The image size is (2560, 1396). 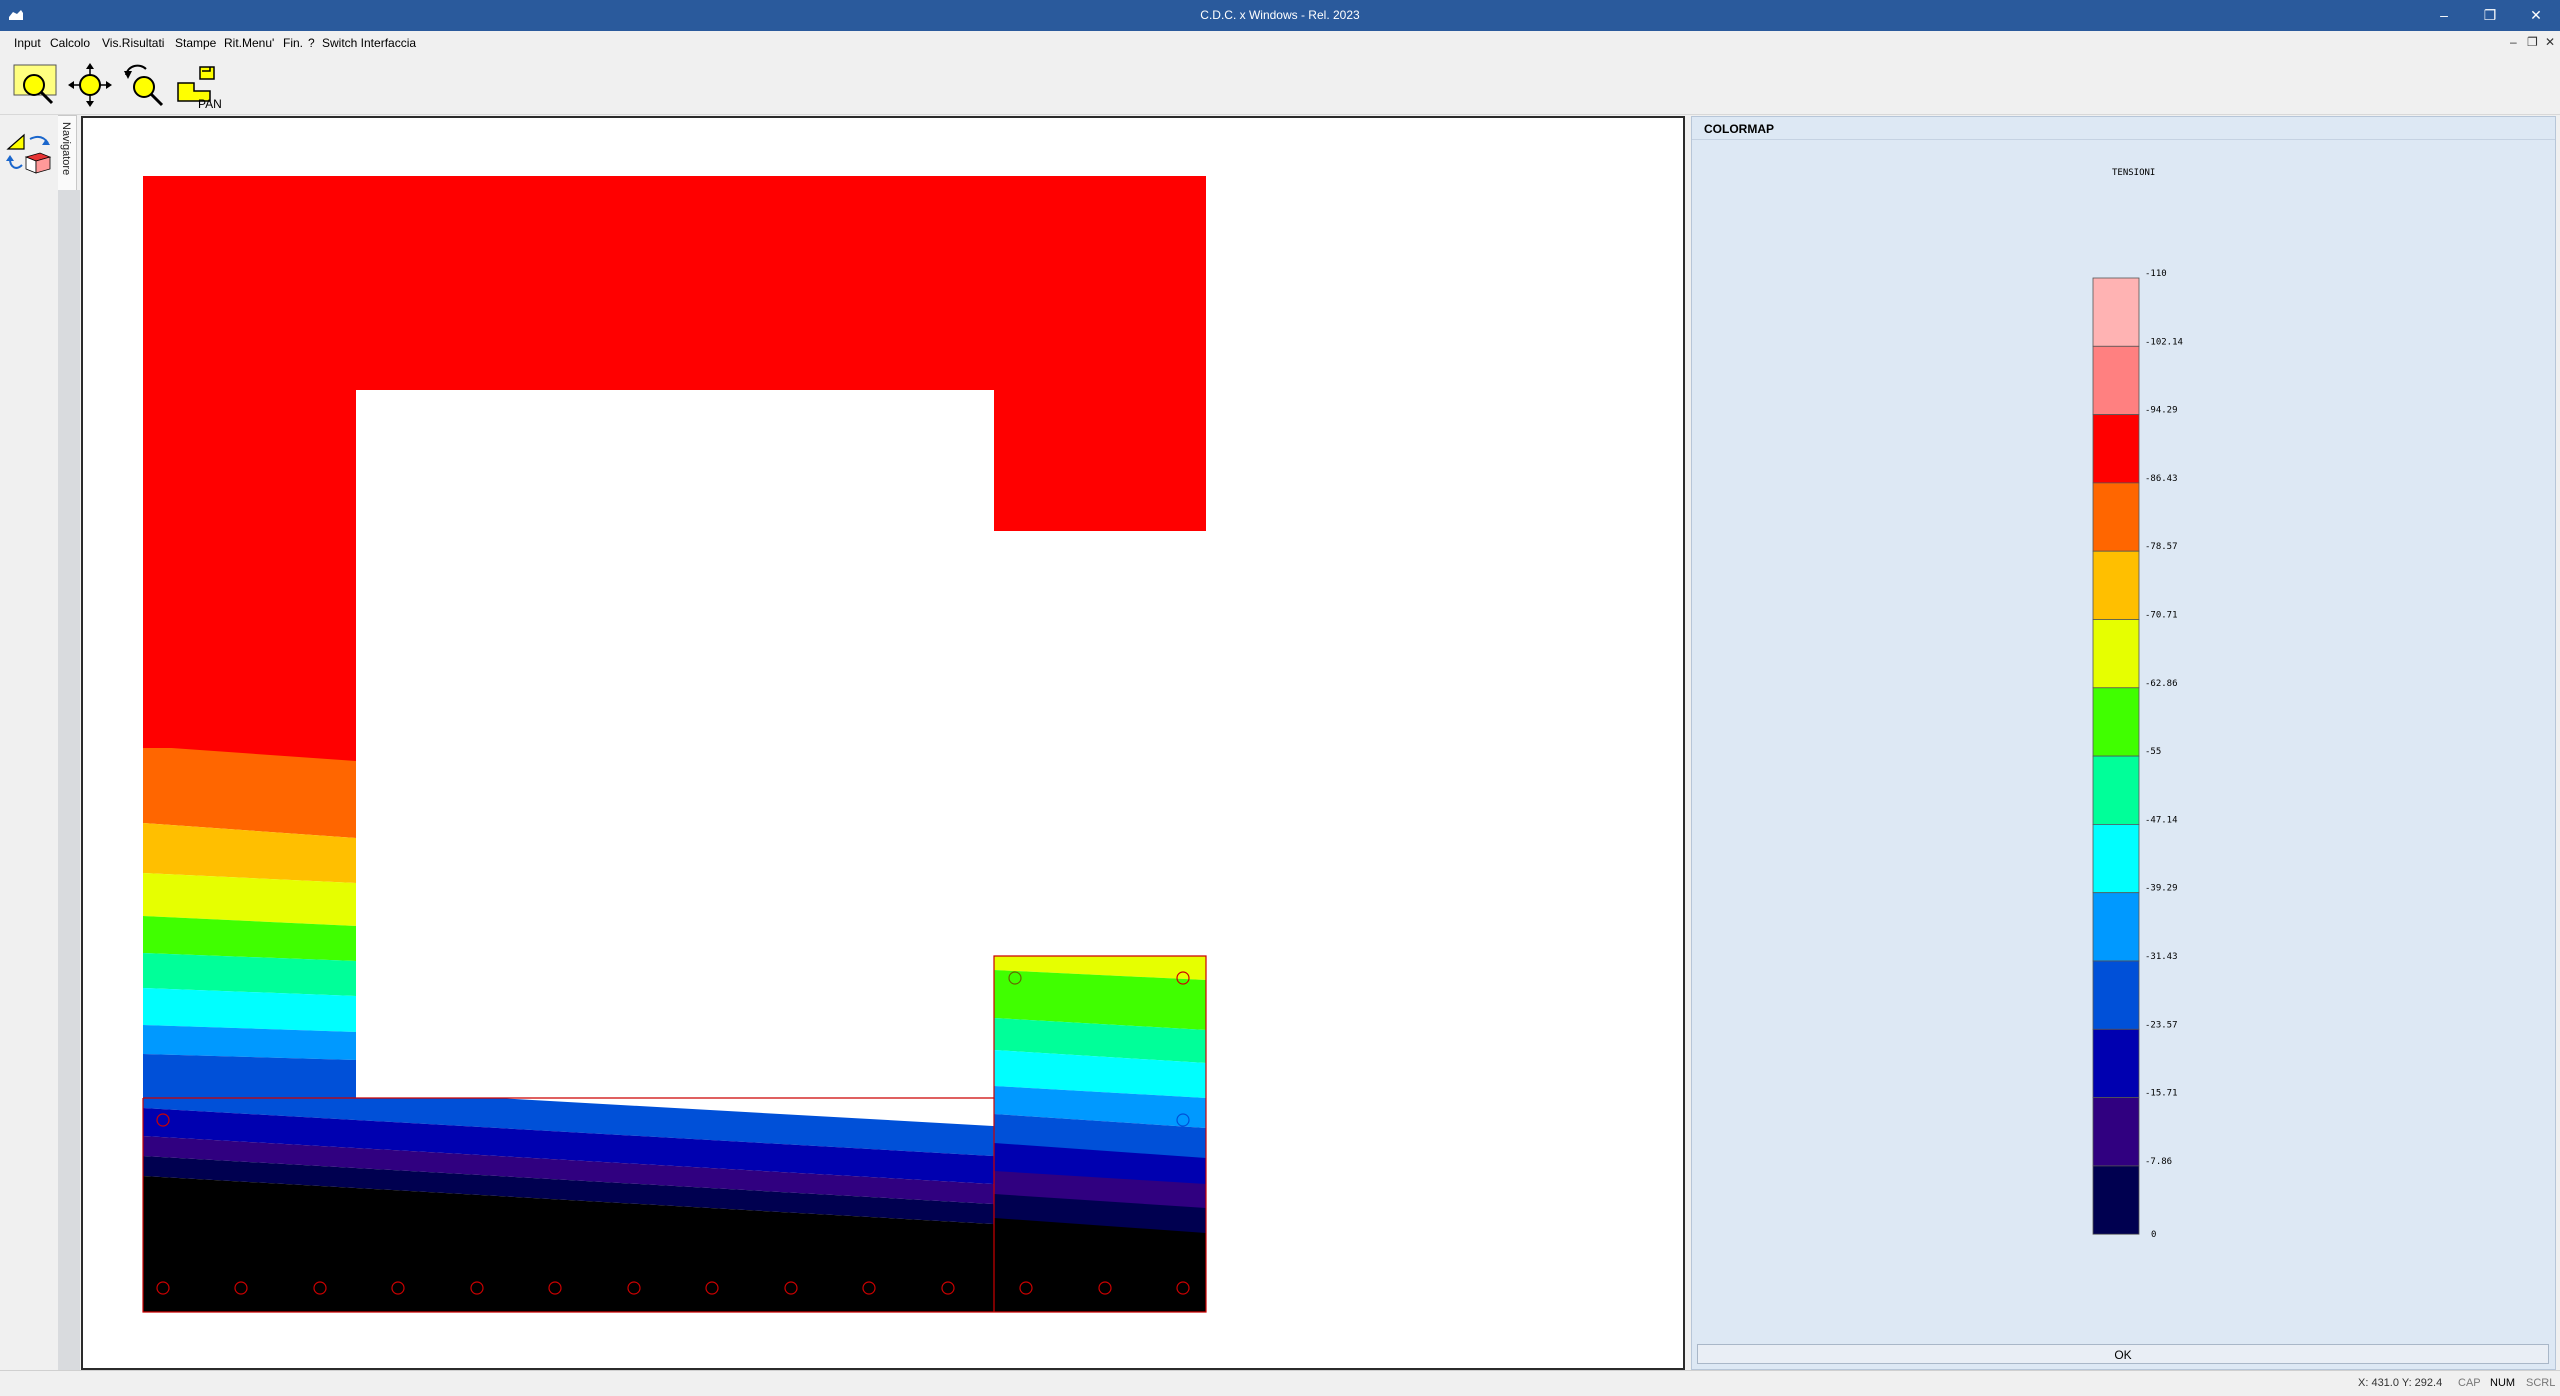 I want to click on colormap-label: -78.57, so click(x=2161, y=547).